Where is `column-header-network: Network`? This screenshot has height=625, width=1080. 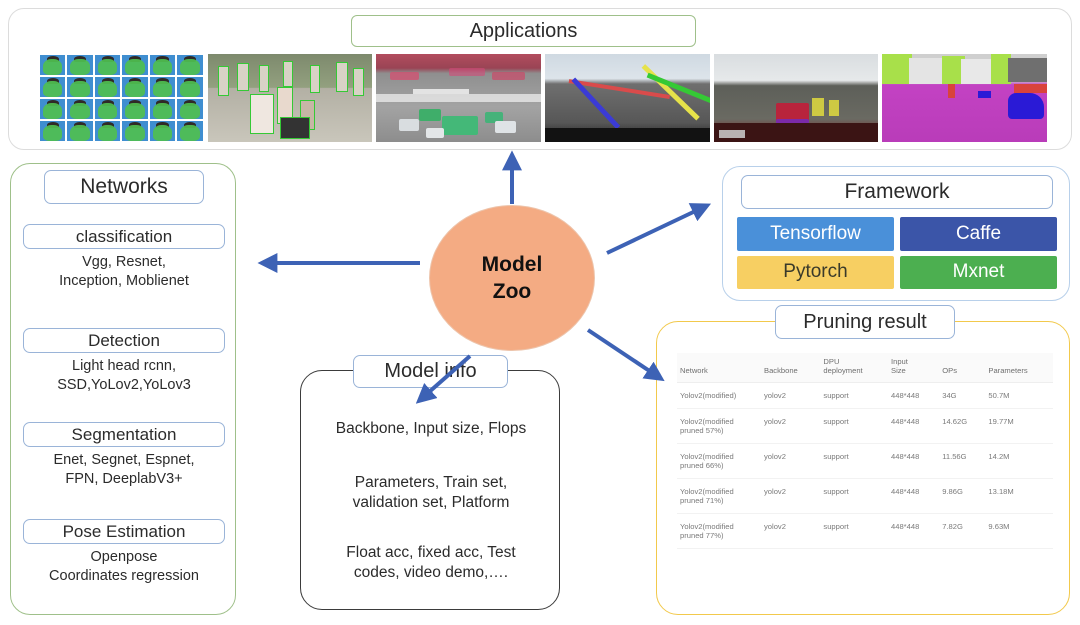 column-header-network: Network is located at coordinates (719, 368).